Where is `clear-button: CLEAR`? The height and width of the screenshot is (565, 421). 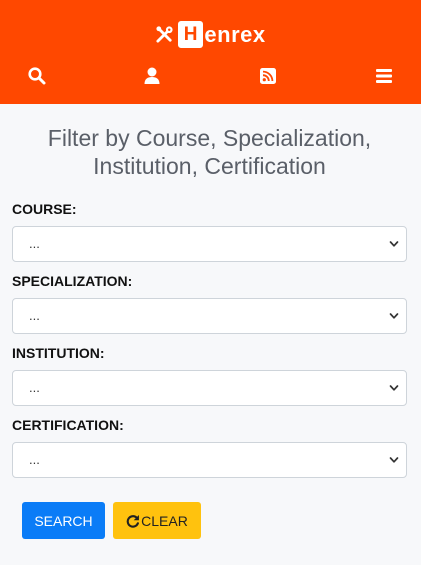 clear-button: CLEAR is located at coordinates (157, 520).